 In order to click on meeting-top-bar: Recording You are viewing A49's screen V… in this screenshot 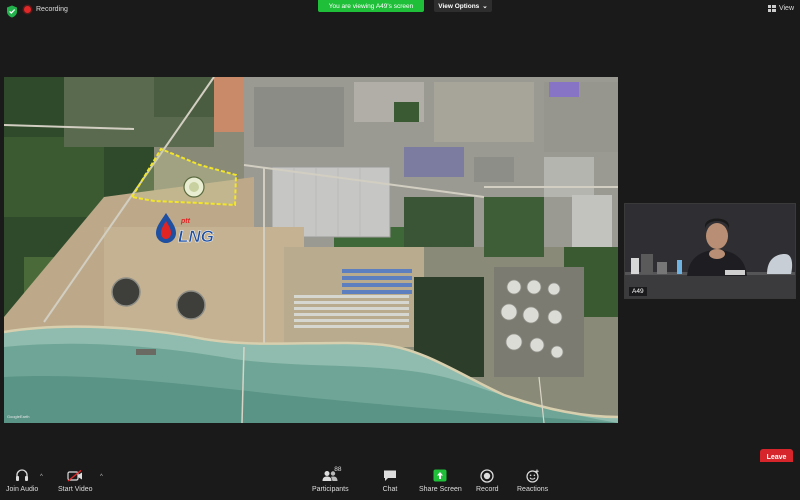, I will do `click(400, 12)`.